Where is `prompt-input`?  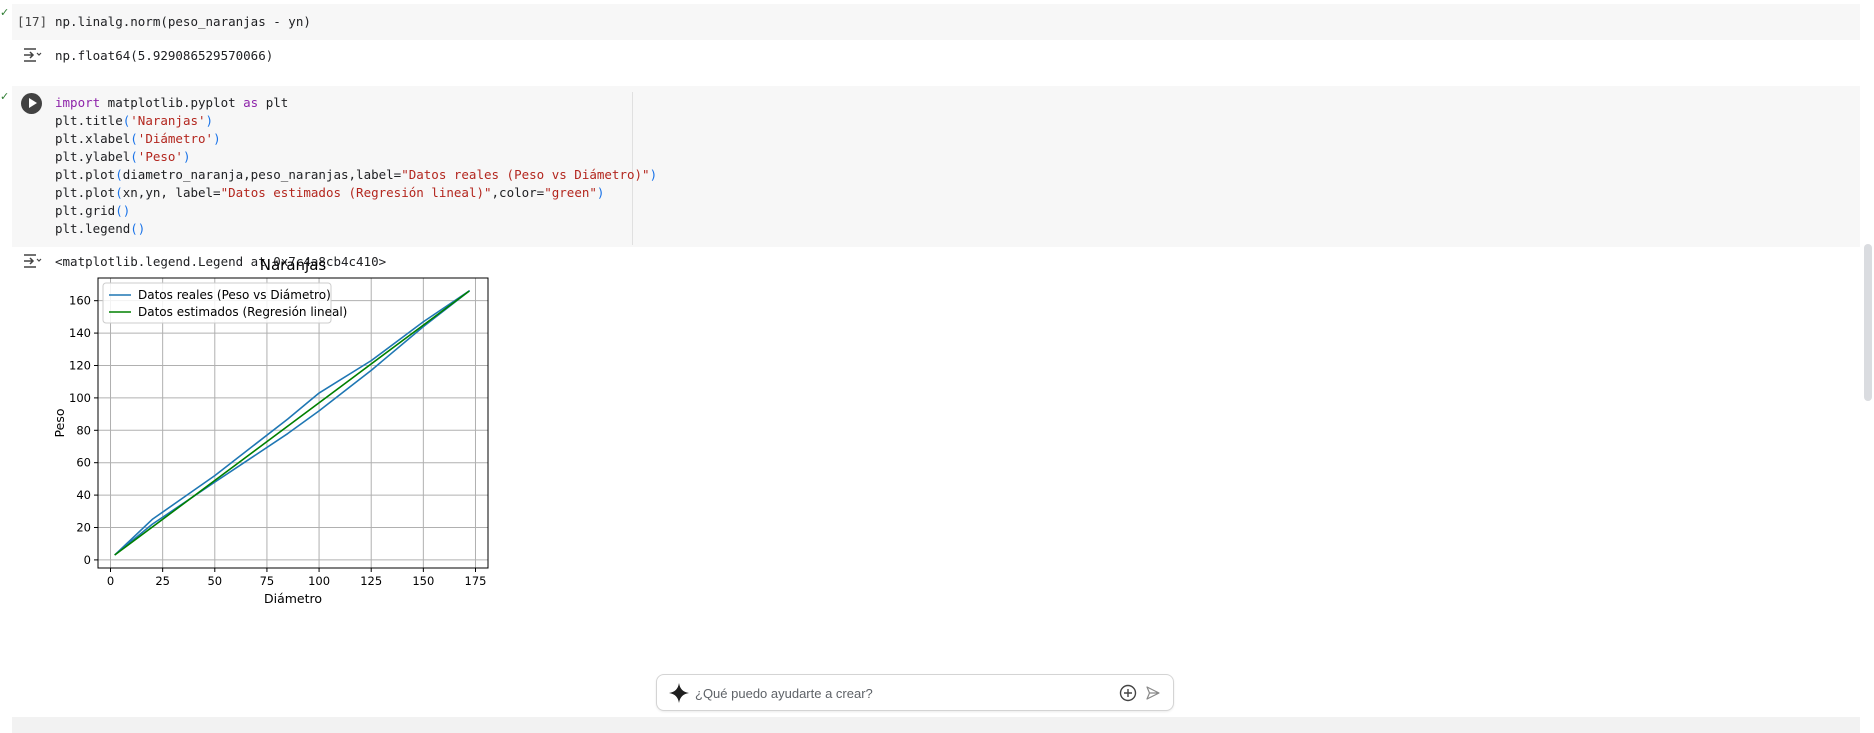
prompt-input is located at coordinates (885, 693).